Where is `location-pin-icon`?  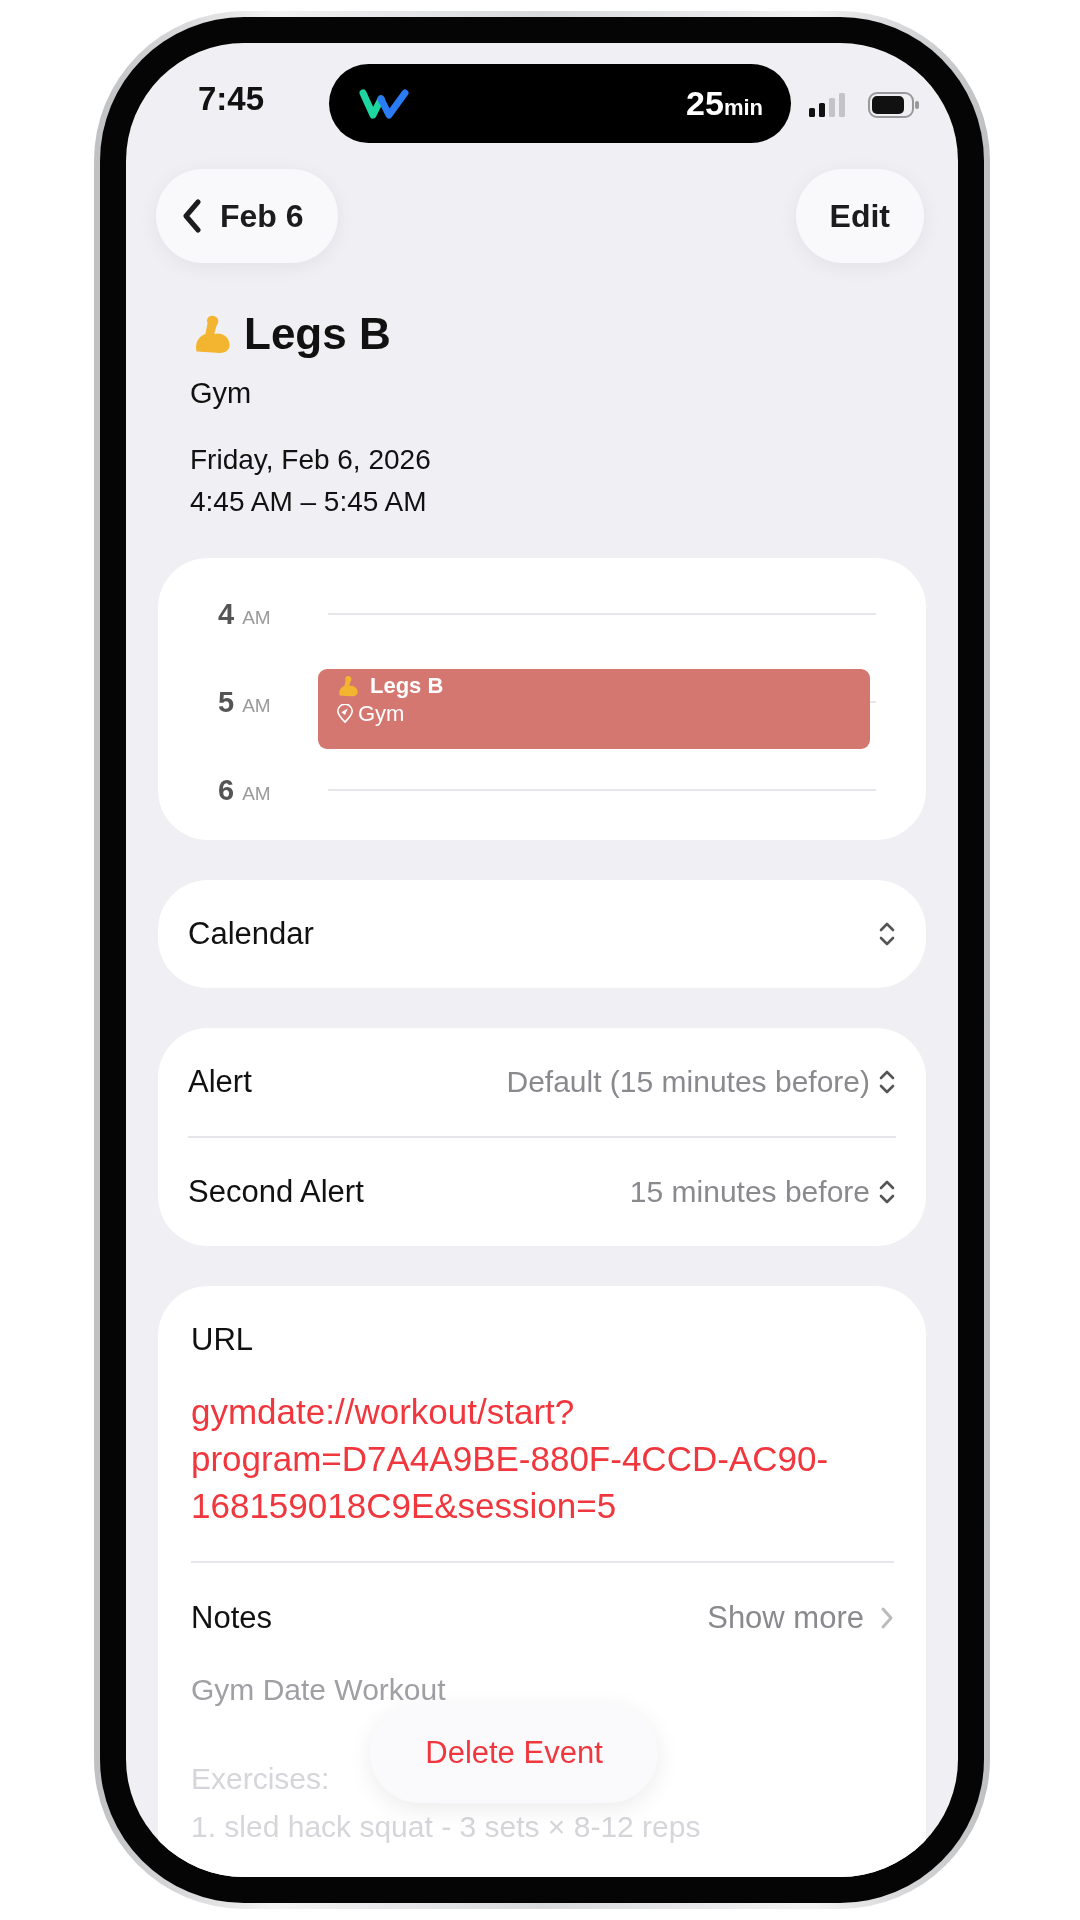 location-pin-icon is located at coordinates (345, 714).